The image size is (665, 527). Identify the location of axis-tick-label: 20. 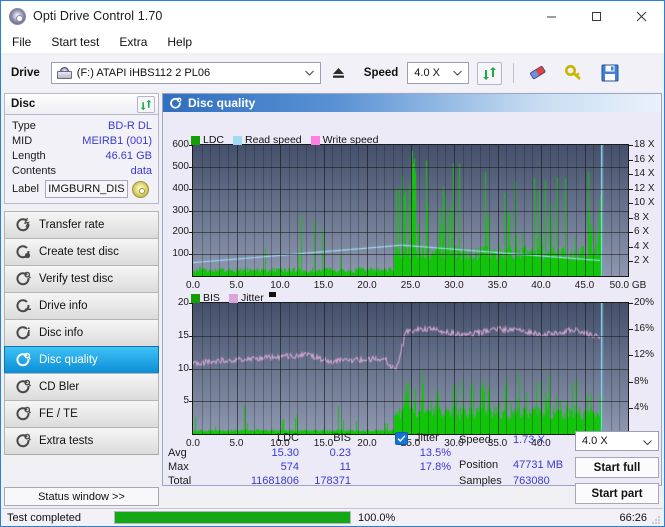
(183, 302).